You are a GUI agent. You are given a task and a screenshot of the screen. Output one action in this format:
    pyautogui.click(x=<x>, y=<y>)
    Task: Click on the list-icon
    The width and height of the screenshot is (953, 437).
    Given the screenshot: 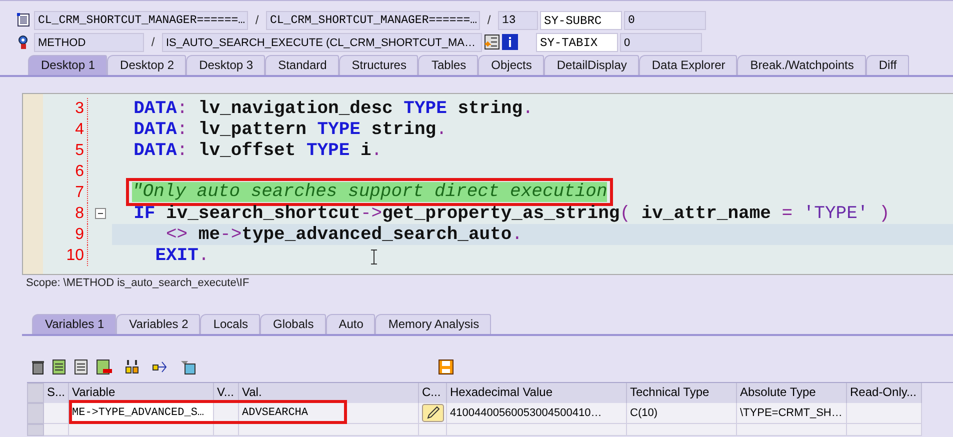 What is the action you would take?
    pyautogui.click(x=492, y=42)
    